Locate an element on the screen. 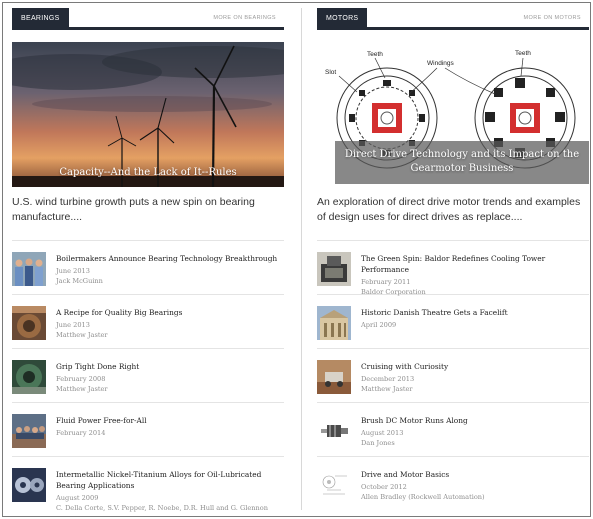  article-title: Grip Tight Done Right is located at coordinates (170, 366).